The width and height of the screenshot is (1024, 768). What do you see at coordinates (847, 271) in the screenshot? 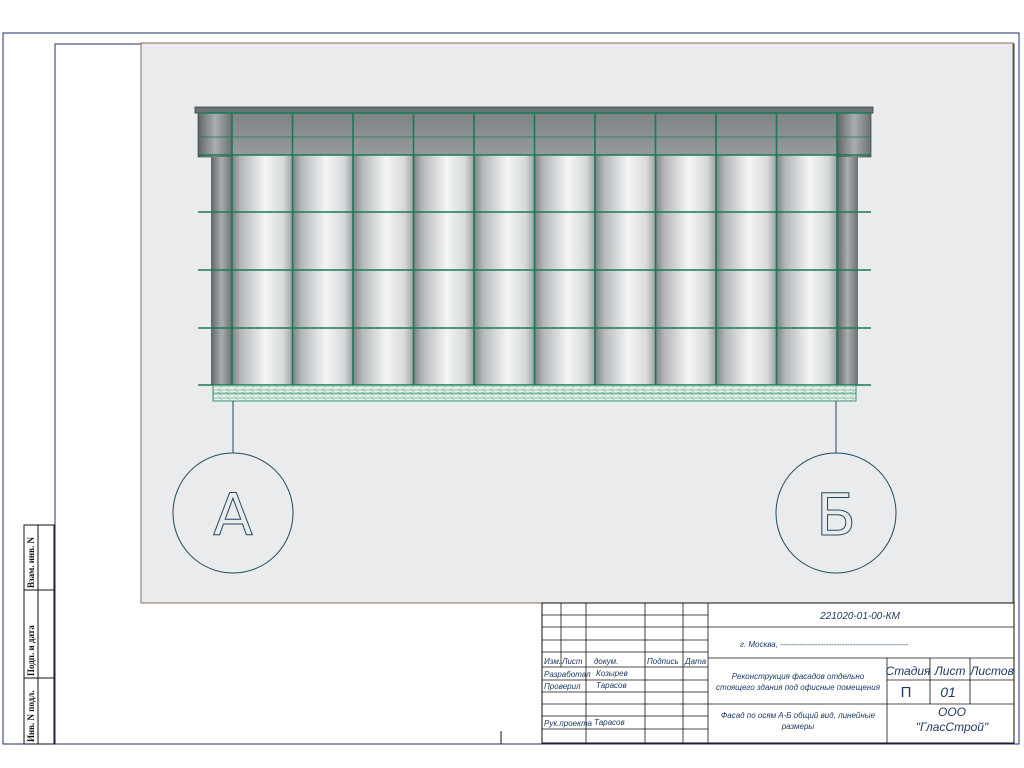
I see `right-pier` at bounding box center [847, 271].